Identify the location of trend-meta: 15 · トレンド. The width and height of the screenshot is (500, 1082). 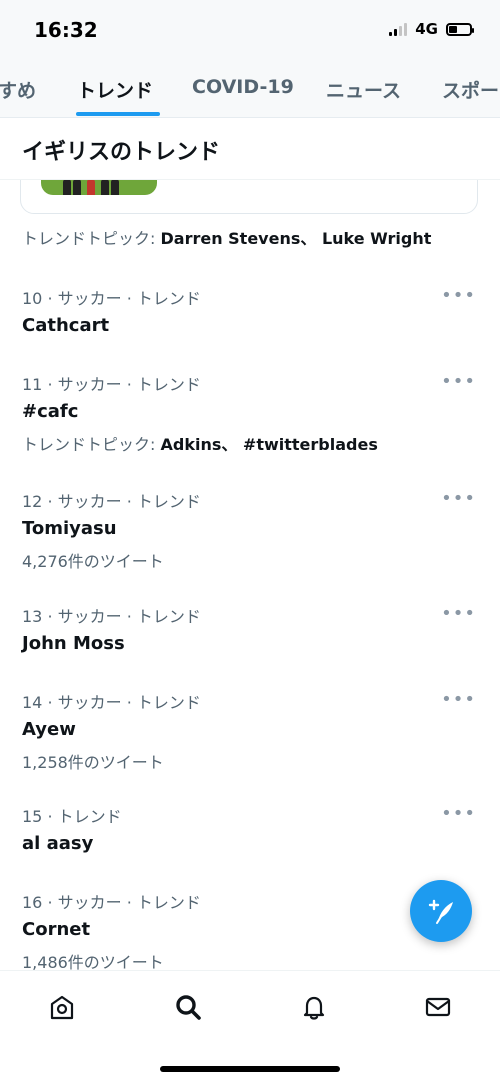
(72, 816).